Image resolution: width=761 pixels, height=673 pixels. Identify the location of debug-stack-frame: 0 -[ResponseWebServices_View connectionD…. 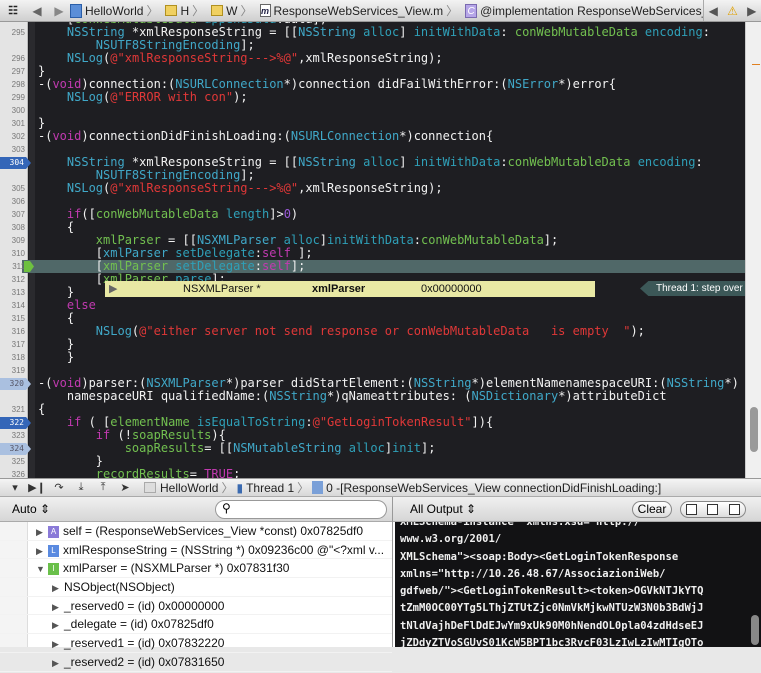
(493, 488).